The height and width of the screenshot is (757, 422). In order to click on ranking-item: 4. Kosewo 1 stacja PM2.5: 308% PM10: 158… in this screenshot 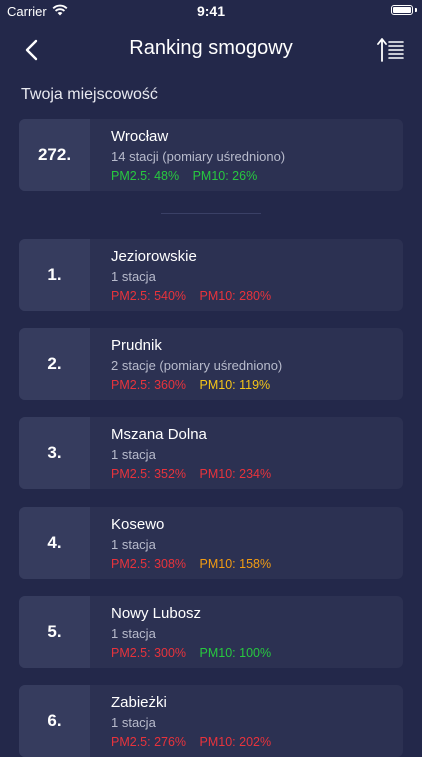, I will do `click(211, 543)`.